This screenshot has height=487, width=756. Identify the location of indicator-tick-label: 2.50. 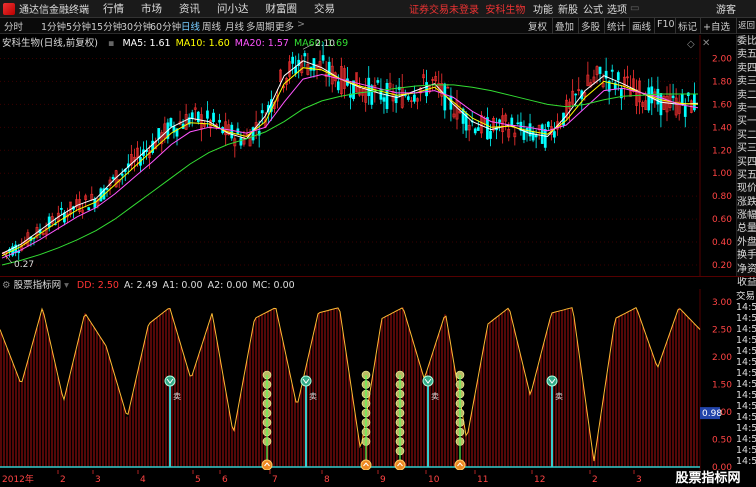
(722, 331).